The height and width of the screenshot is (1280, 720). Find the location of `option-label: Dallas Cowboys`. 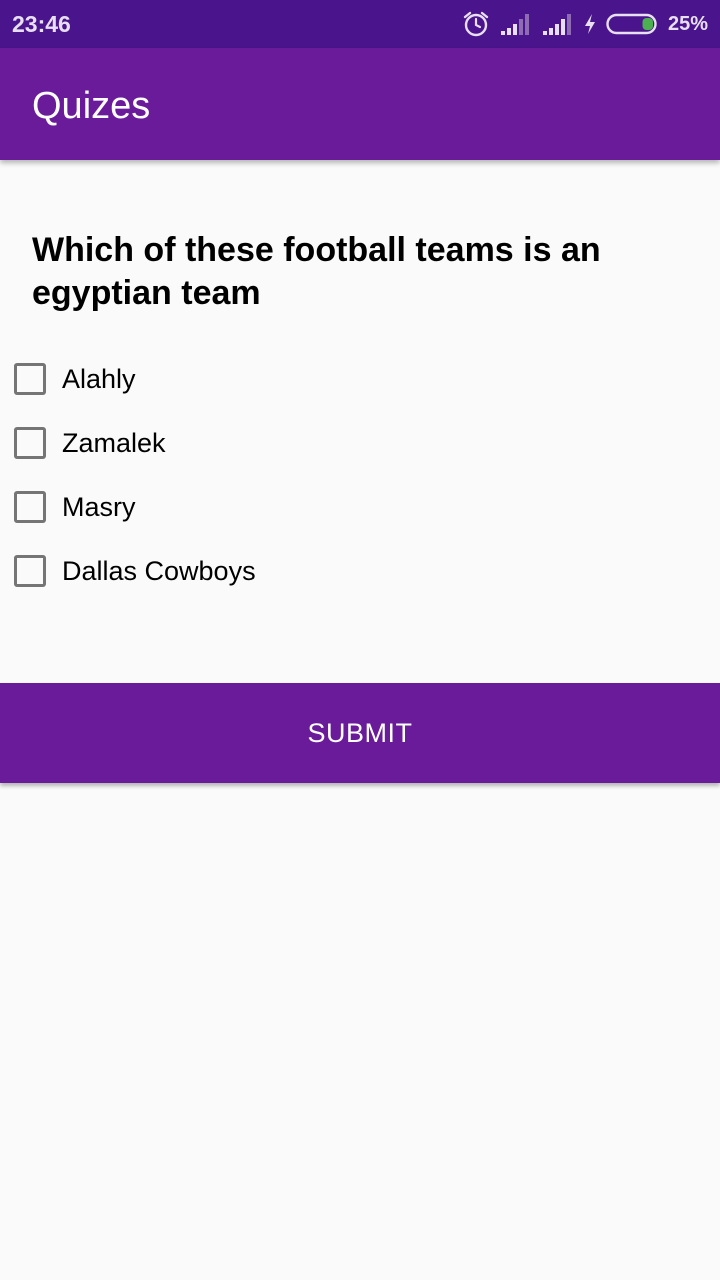

option-label: Dallas Cowboys is located at coordinates (159, 570).